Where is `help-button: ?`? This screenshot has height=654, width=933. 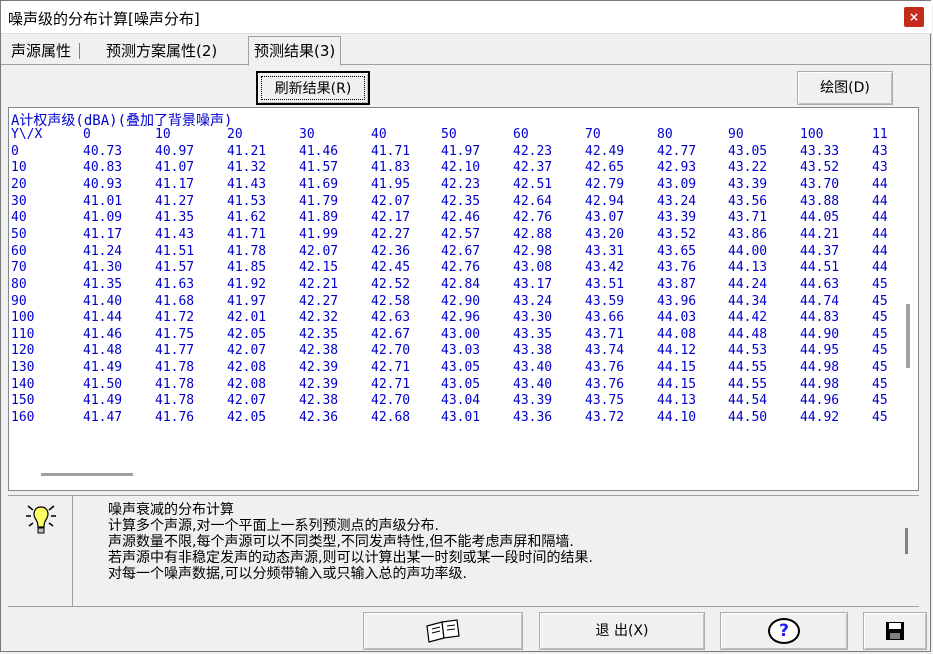 help-button: ? is located at coordinates (784, 631).